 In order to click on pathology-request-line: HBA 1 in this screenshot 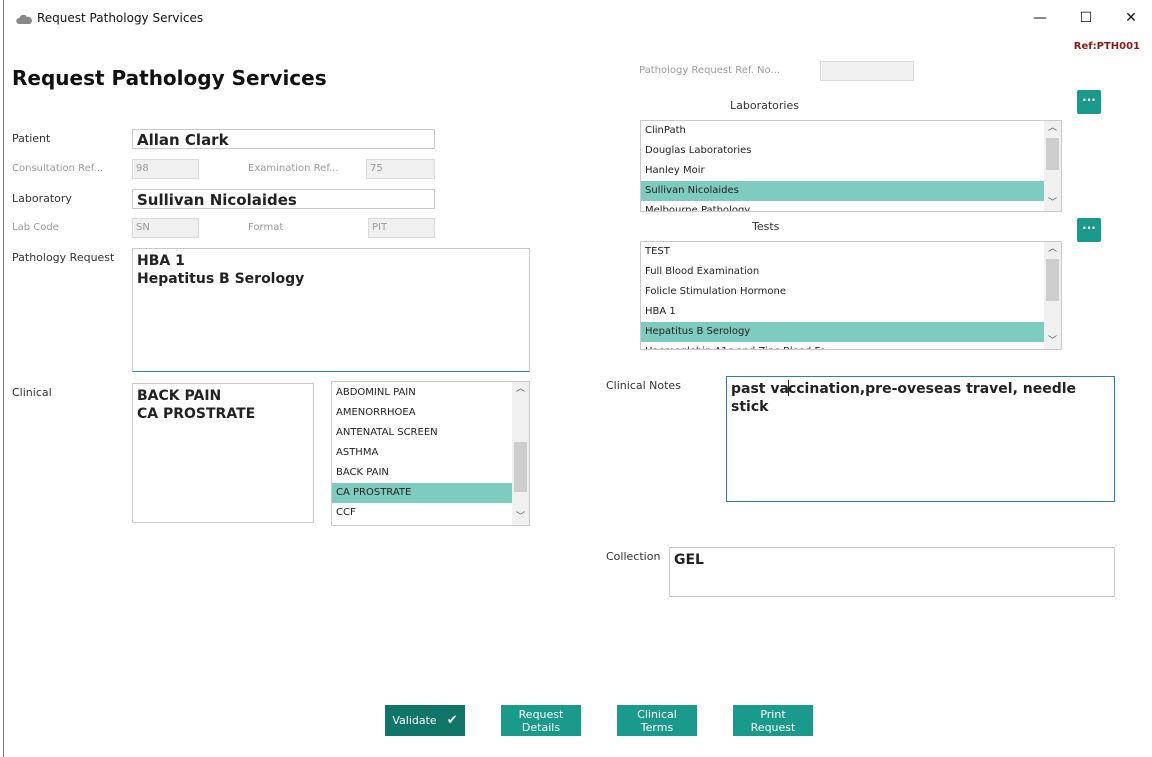, I will do `click(161, 261)`.